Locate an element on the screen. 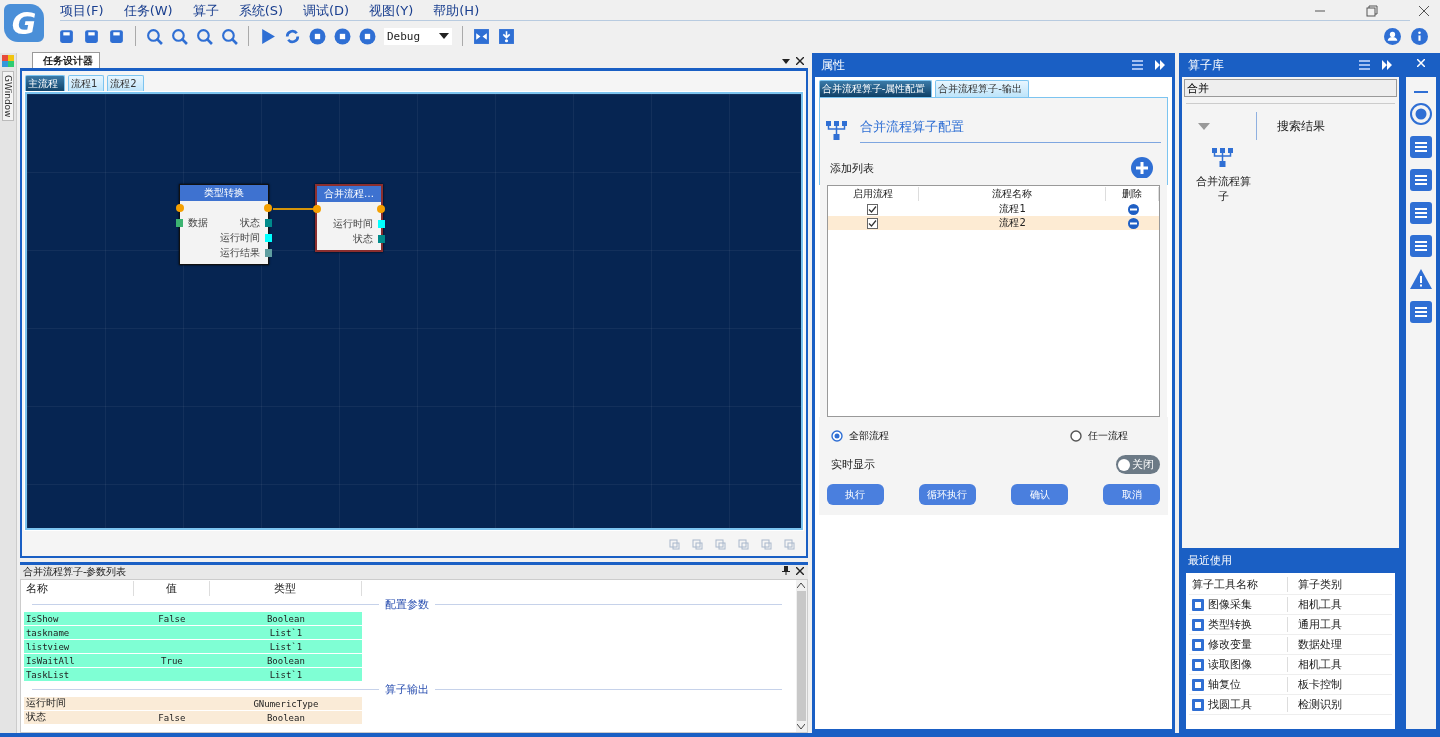  dropdown-icon is located at coordinates (785, 61).